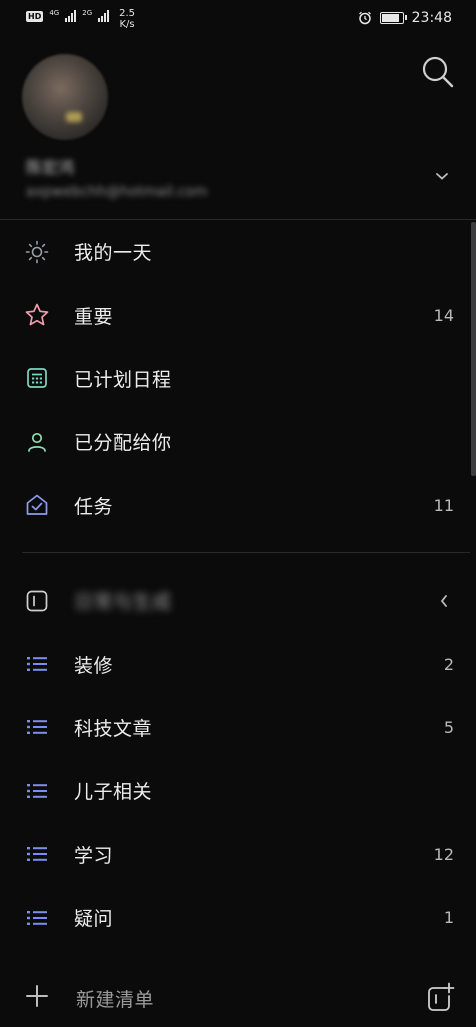 Image resolution: width=476 pixels, height=1027 pixels. I want to click on nav-item-important: 重要 14, so click(238, 314).